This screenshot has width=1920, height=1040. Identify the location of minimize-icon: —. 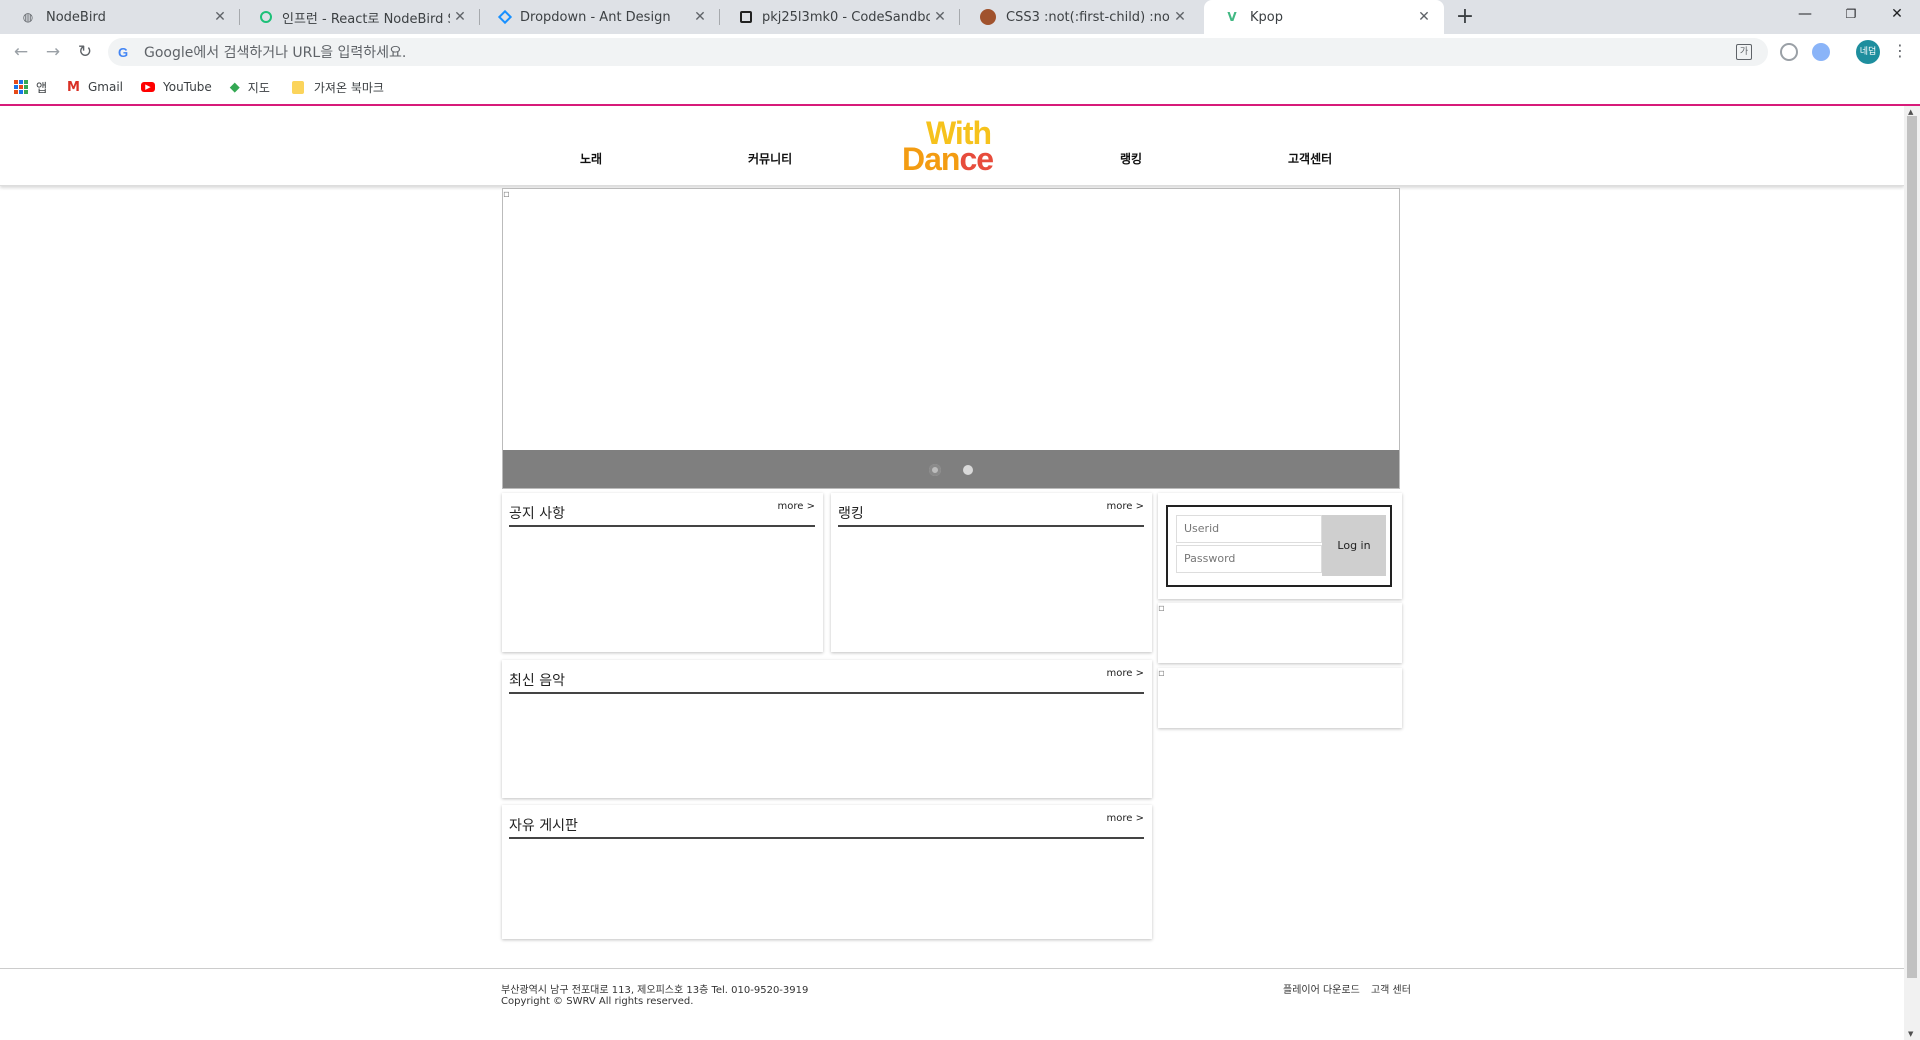
(1805, 15).